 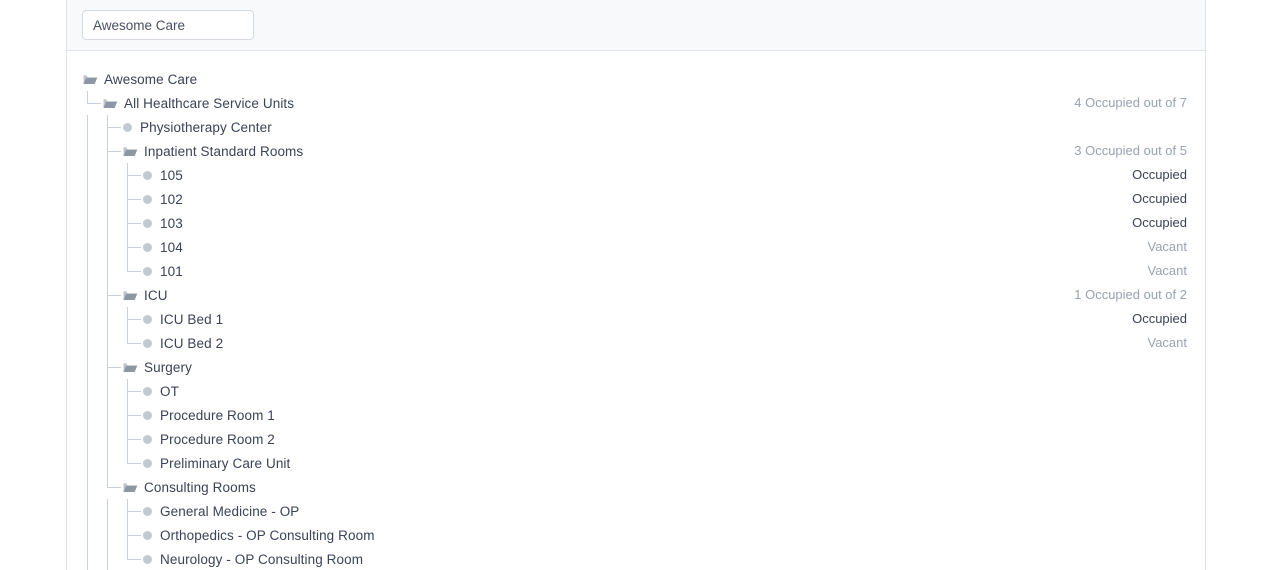 I want to click on tree-node: Inpatient Standard Rooms, so click(x=213, y=151).